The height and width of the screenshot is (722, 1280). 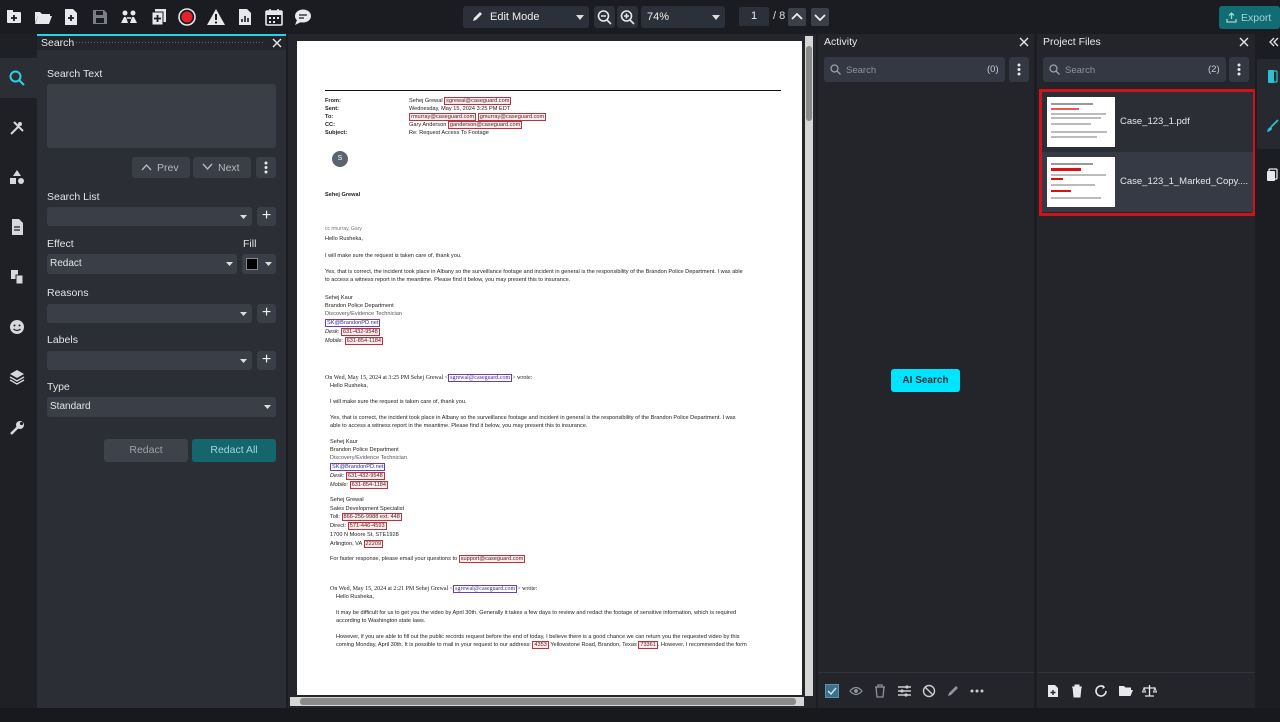 I want to click on pages-icon, so click(x=17, y=277).